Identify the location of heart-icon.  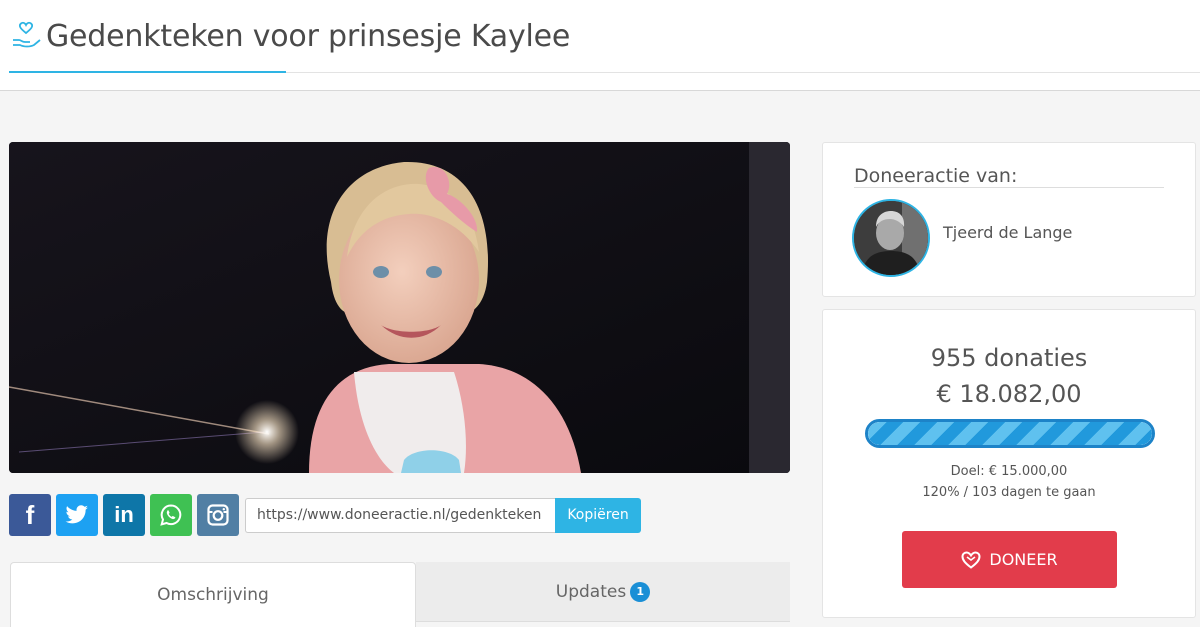
(971, 559).